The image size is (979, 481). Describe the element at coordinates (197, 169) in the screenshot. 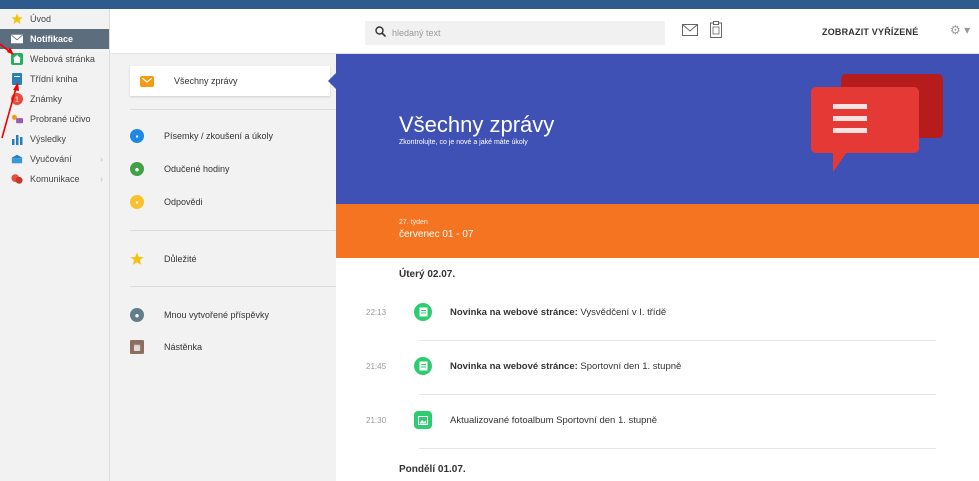

I see `nav-label: Odučené hodiny` at that location.